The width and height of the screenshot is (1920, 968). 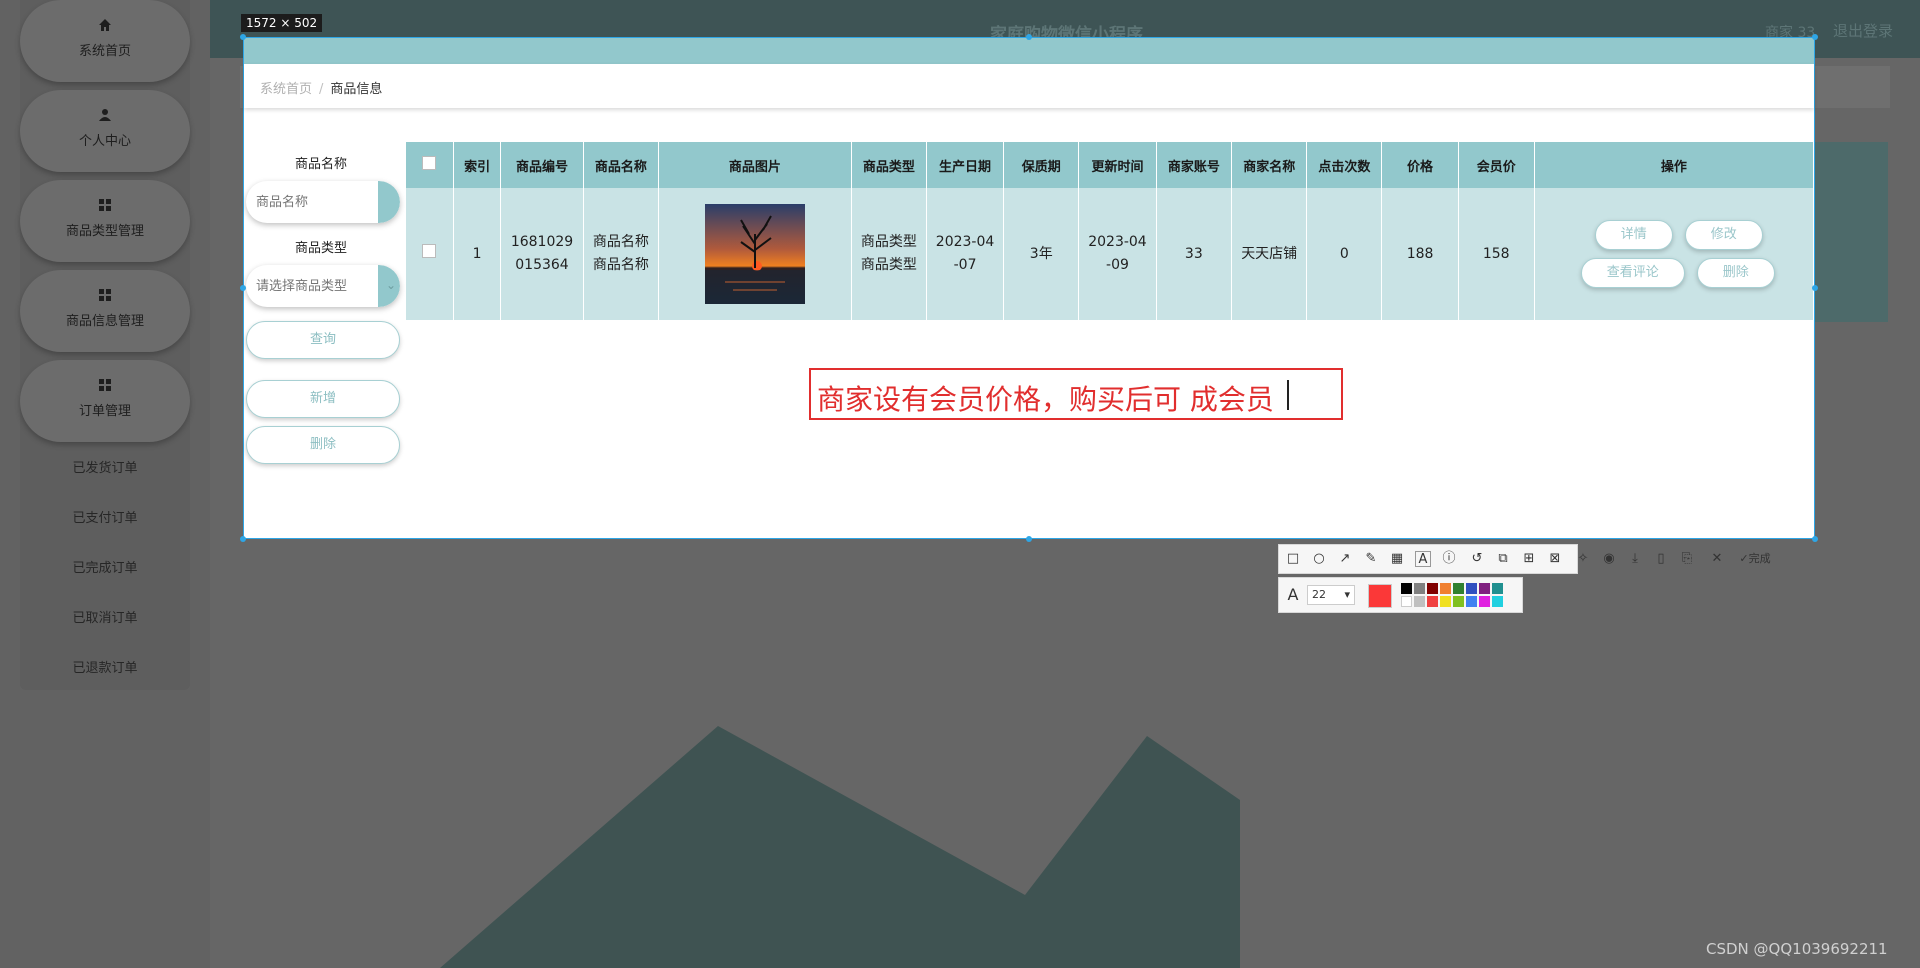 I want to click on sidebar-item-product: 商品信息管理, so click(x=105, y=311).